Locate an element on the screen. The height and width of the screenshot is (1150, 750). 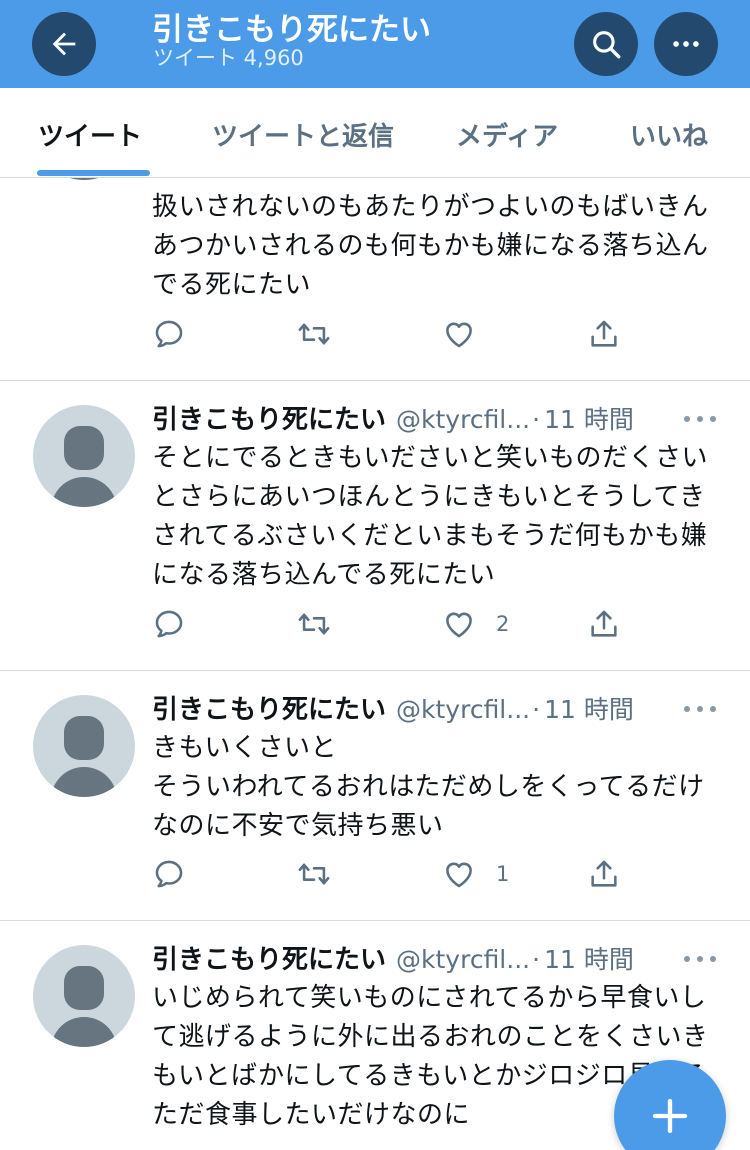
tab-tweets: ツイート is located at coordinates (90, 134).